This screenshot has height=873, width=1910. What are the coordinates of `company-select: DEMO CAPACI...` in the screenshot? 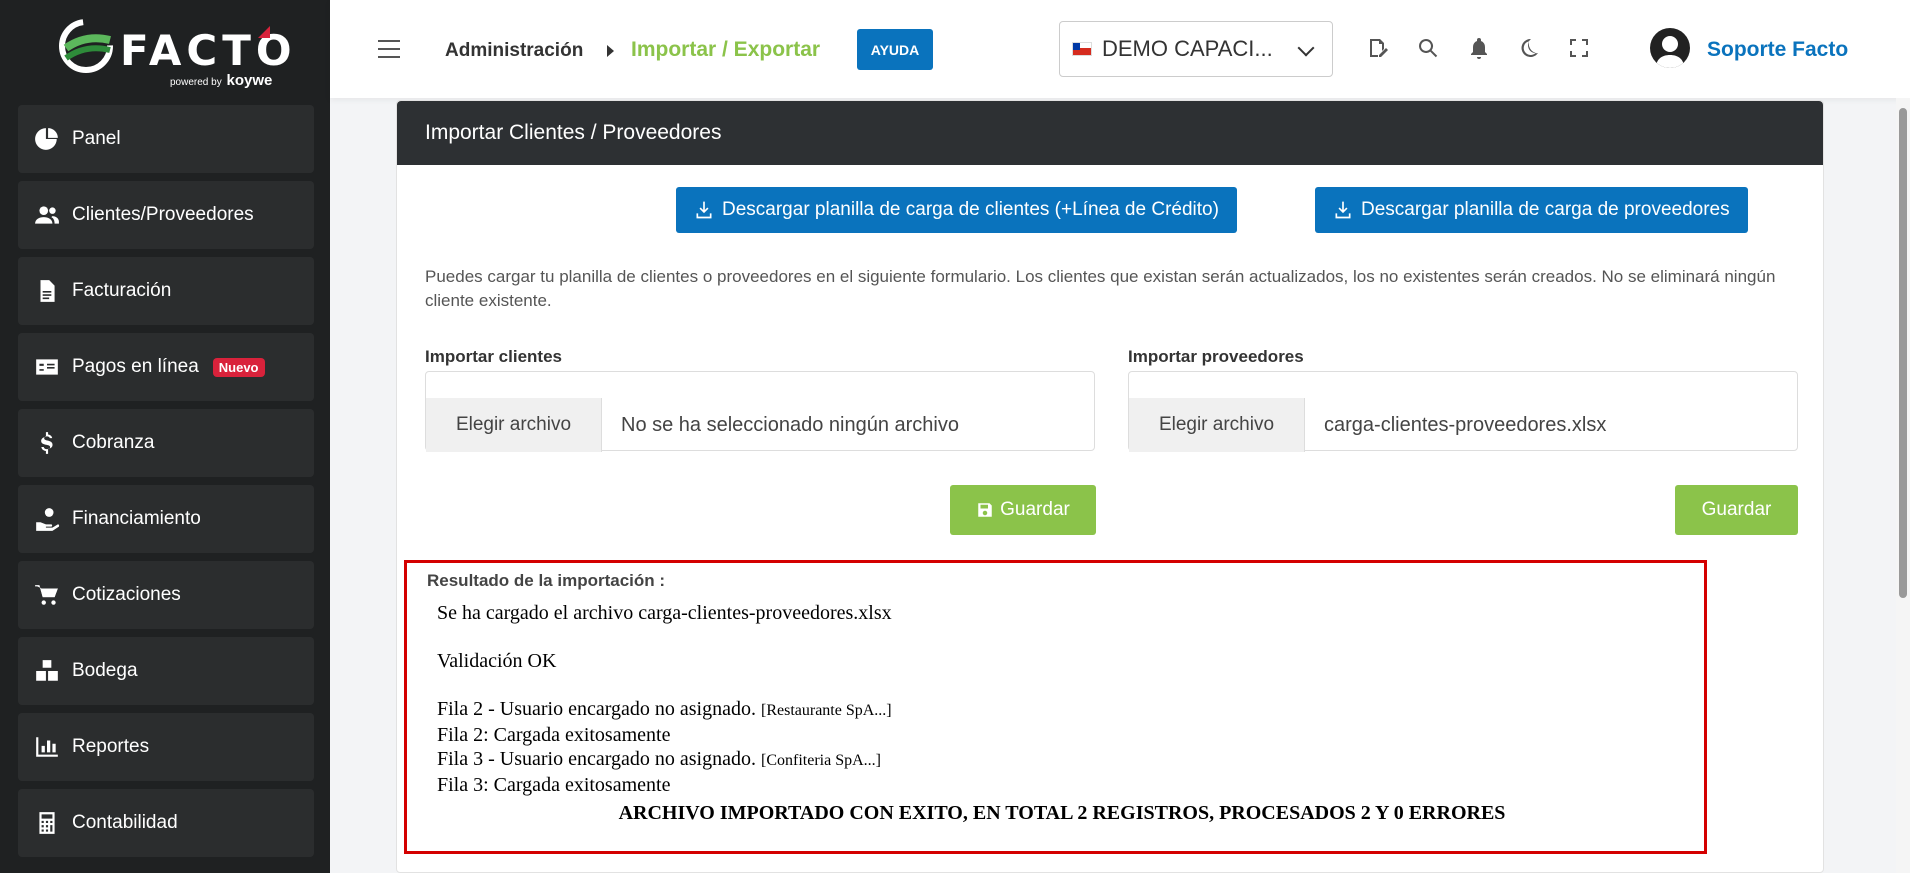 It's located at (1196, 49).